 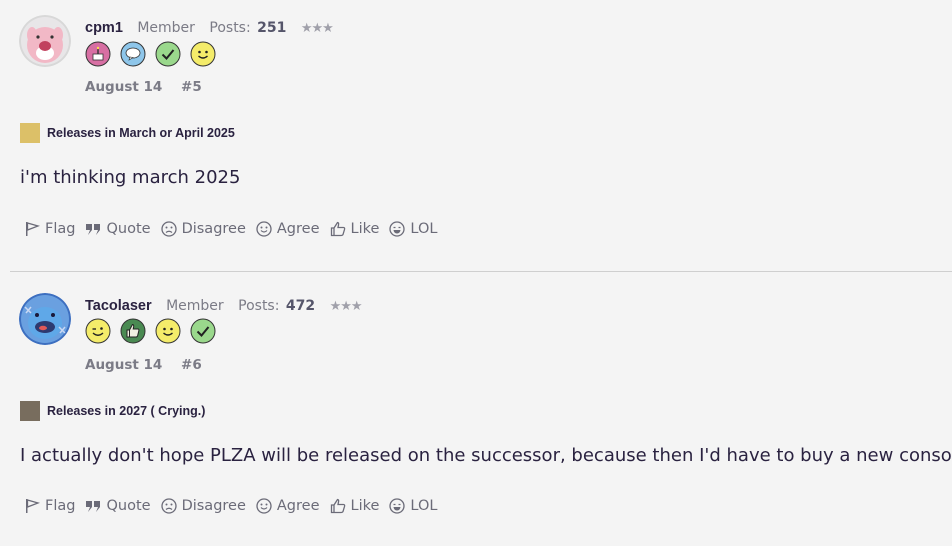 I want to click on username-link: cpm1, so click(x=104, y=28).